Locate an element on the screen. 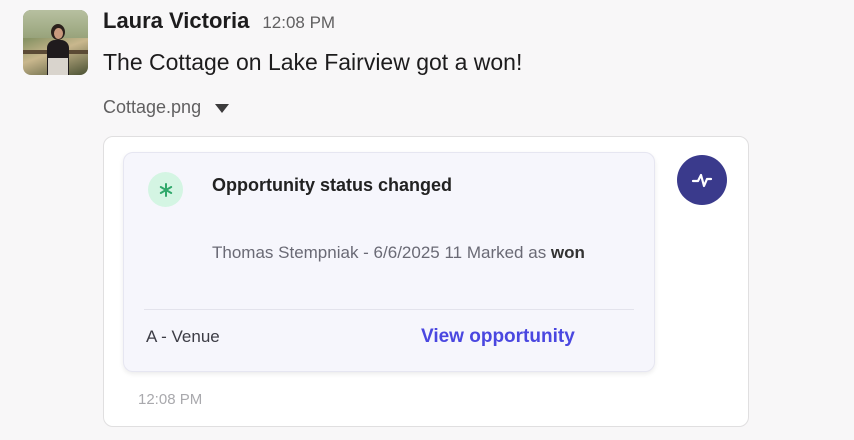 This screenshot has height=440, width=854. avatar is located at coordinates (55, 42).